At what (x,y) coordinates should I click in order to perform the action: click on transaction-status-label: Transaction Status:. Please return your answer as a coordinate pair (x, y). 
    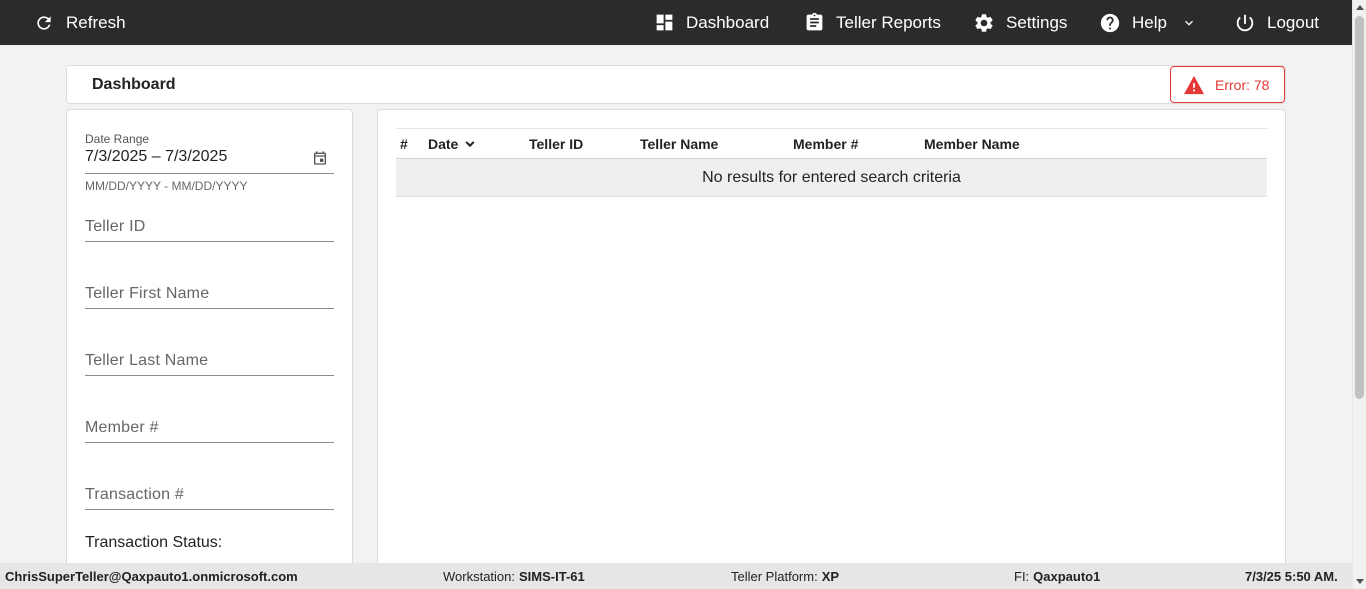
    Looking at the image, I should click on (154, 542).